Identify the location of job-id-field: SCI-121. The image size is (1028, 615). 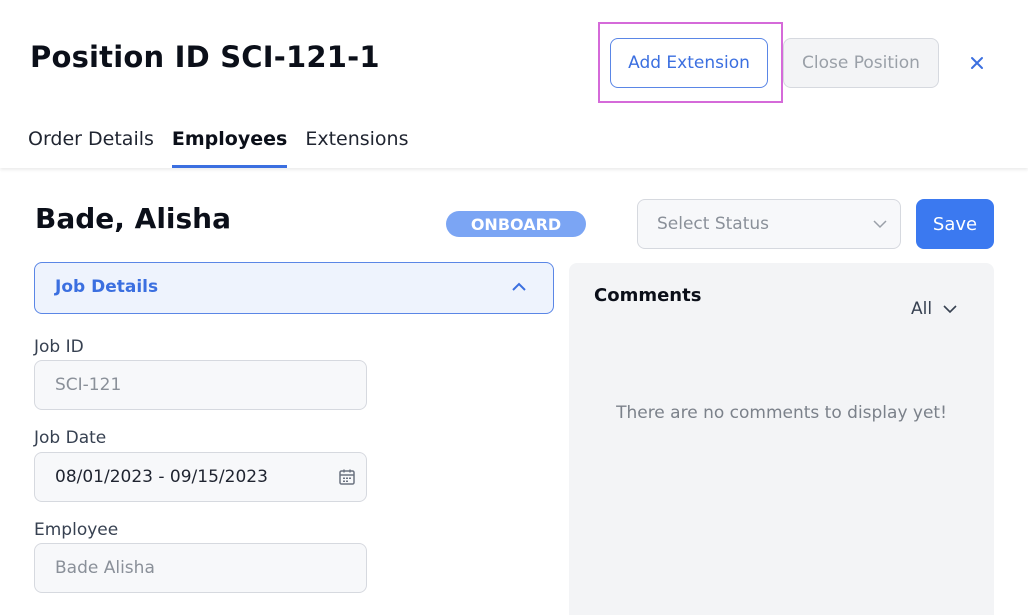
(200, 385).